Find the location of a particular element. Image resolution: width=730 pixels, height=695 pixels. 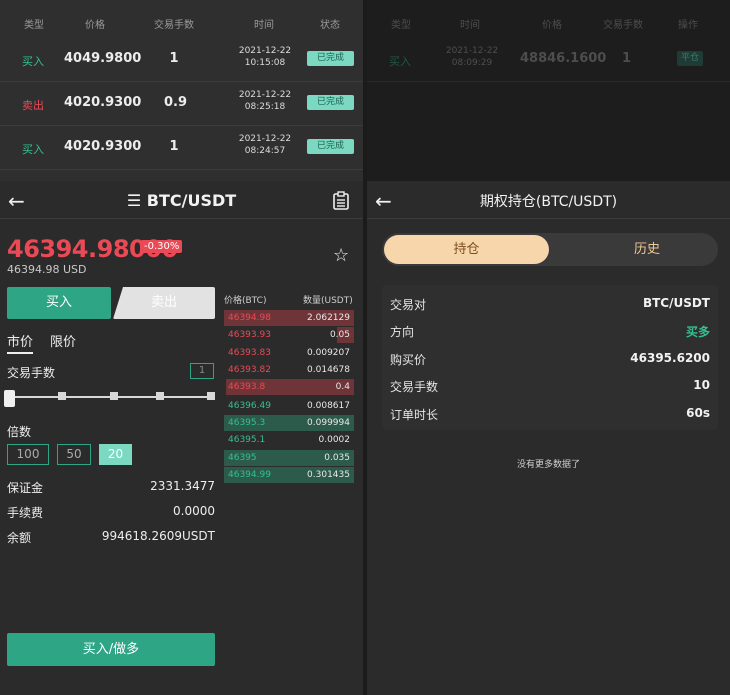

no-more-data: 没有更多数据了 is located at coordinates (548, 465).